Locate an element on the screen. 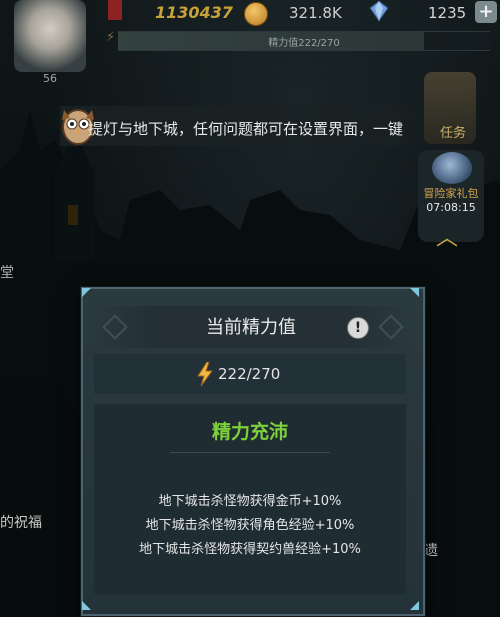 This screenshot has width=500, height=617. gift-pack-name: 冒险家礼包 is located at coordinates (451, 193).